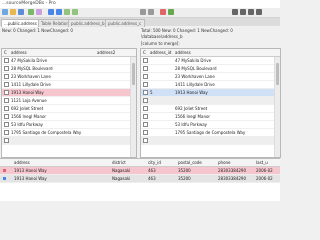 The height and width of the screenshot is (240, 320). What do you see at coordinates (144, 52) in the screenshot?
I see `right-col-c: C` at bounding box center [144, 52].